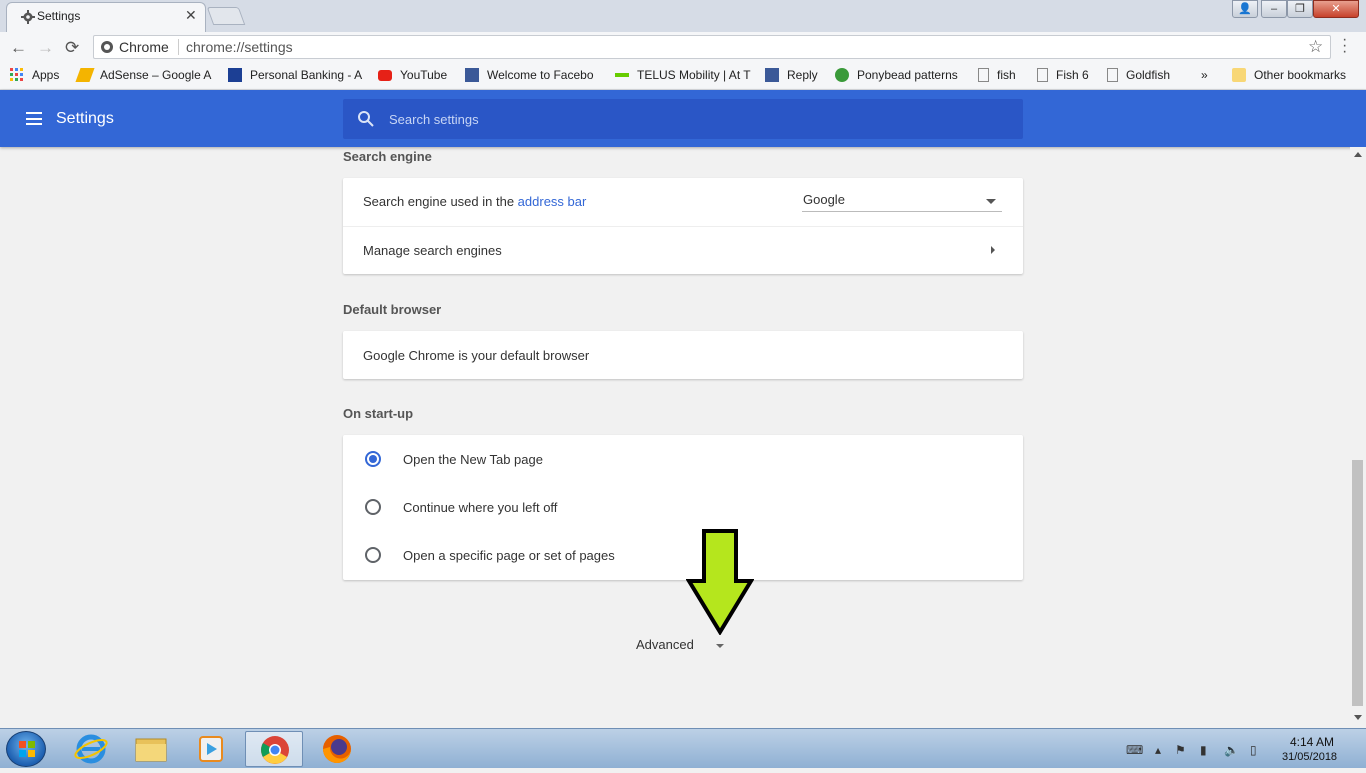  Describe the element at coordinates (1134, 750) in the screenshot. I see `keyboard-icon: ⌨` at that location.